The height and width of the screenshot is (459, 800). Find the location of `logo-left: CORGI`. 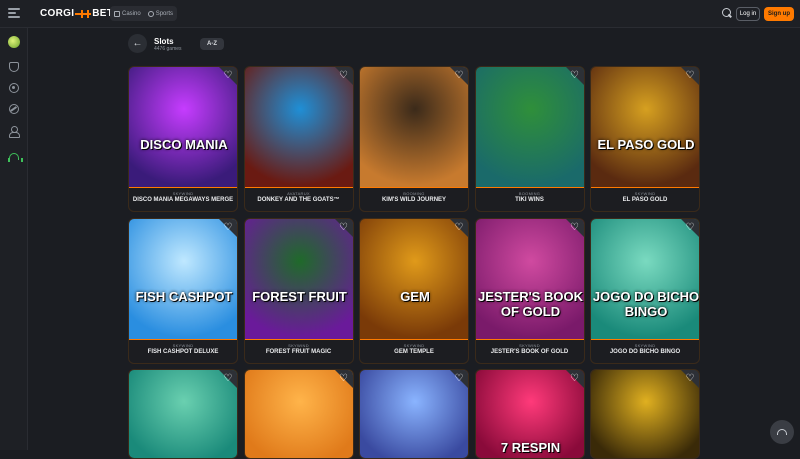

logo-left: CORGI is located at coordinates (57, 13).